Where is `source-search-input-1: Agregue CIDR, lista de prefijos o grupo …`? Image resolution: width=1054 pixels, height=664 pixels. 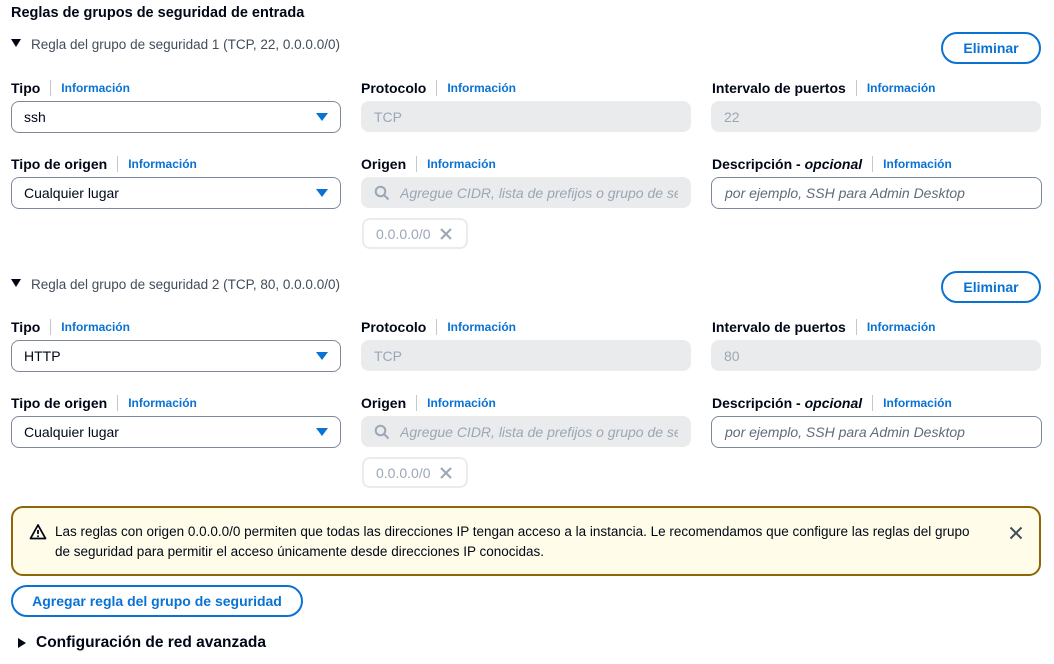 source-search-input-1: Agregue CIDR, lista de prefijos o grupo … is located at coordinates (526, 192).